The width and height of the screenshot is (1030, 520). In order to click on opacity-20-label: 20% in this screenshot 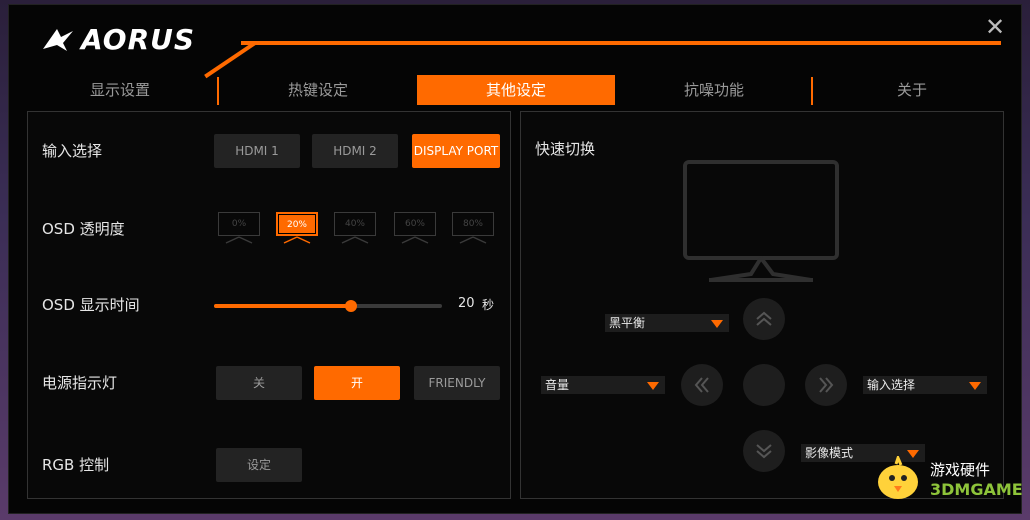, I will do `click(297, 224)`.